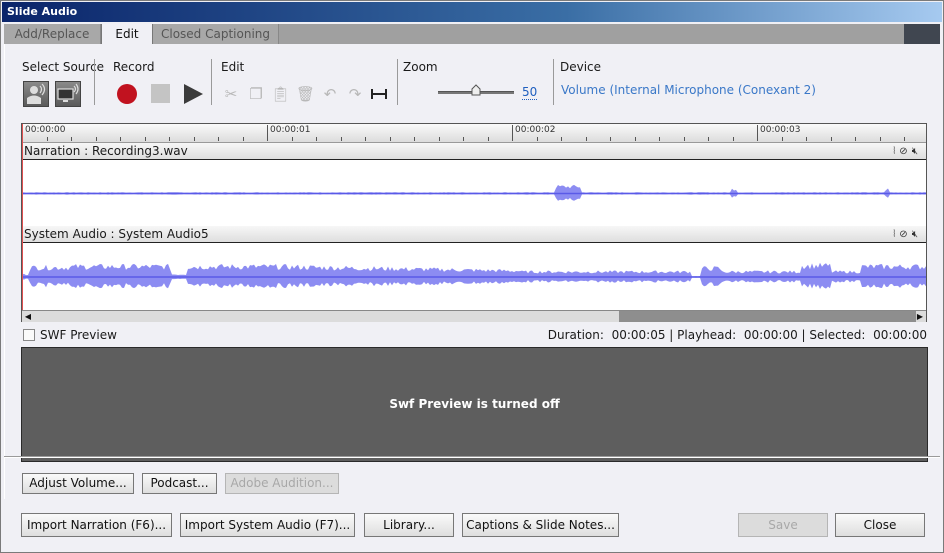 The width and height of the screenshot is (944, 553). I want to click on narration-waveform, so click(474, 193).